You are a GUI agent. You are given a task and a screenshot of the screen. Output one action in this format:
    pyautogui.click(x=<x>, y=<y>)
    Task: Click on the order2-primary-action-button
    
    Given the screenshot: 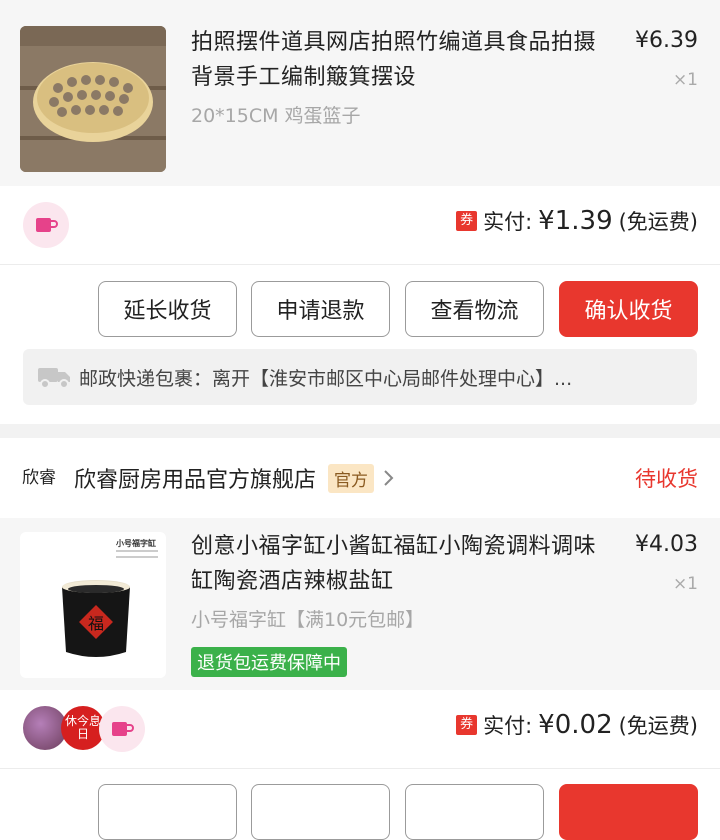 What is the action you would take?
    pyautogui.click(x=628, y=812)
    